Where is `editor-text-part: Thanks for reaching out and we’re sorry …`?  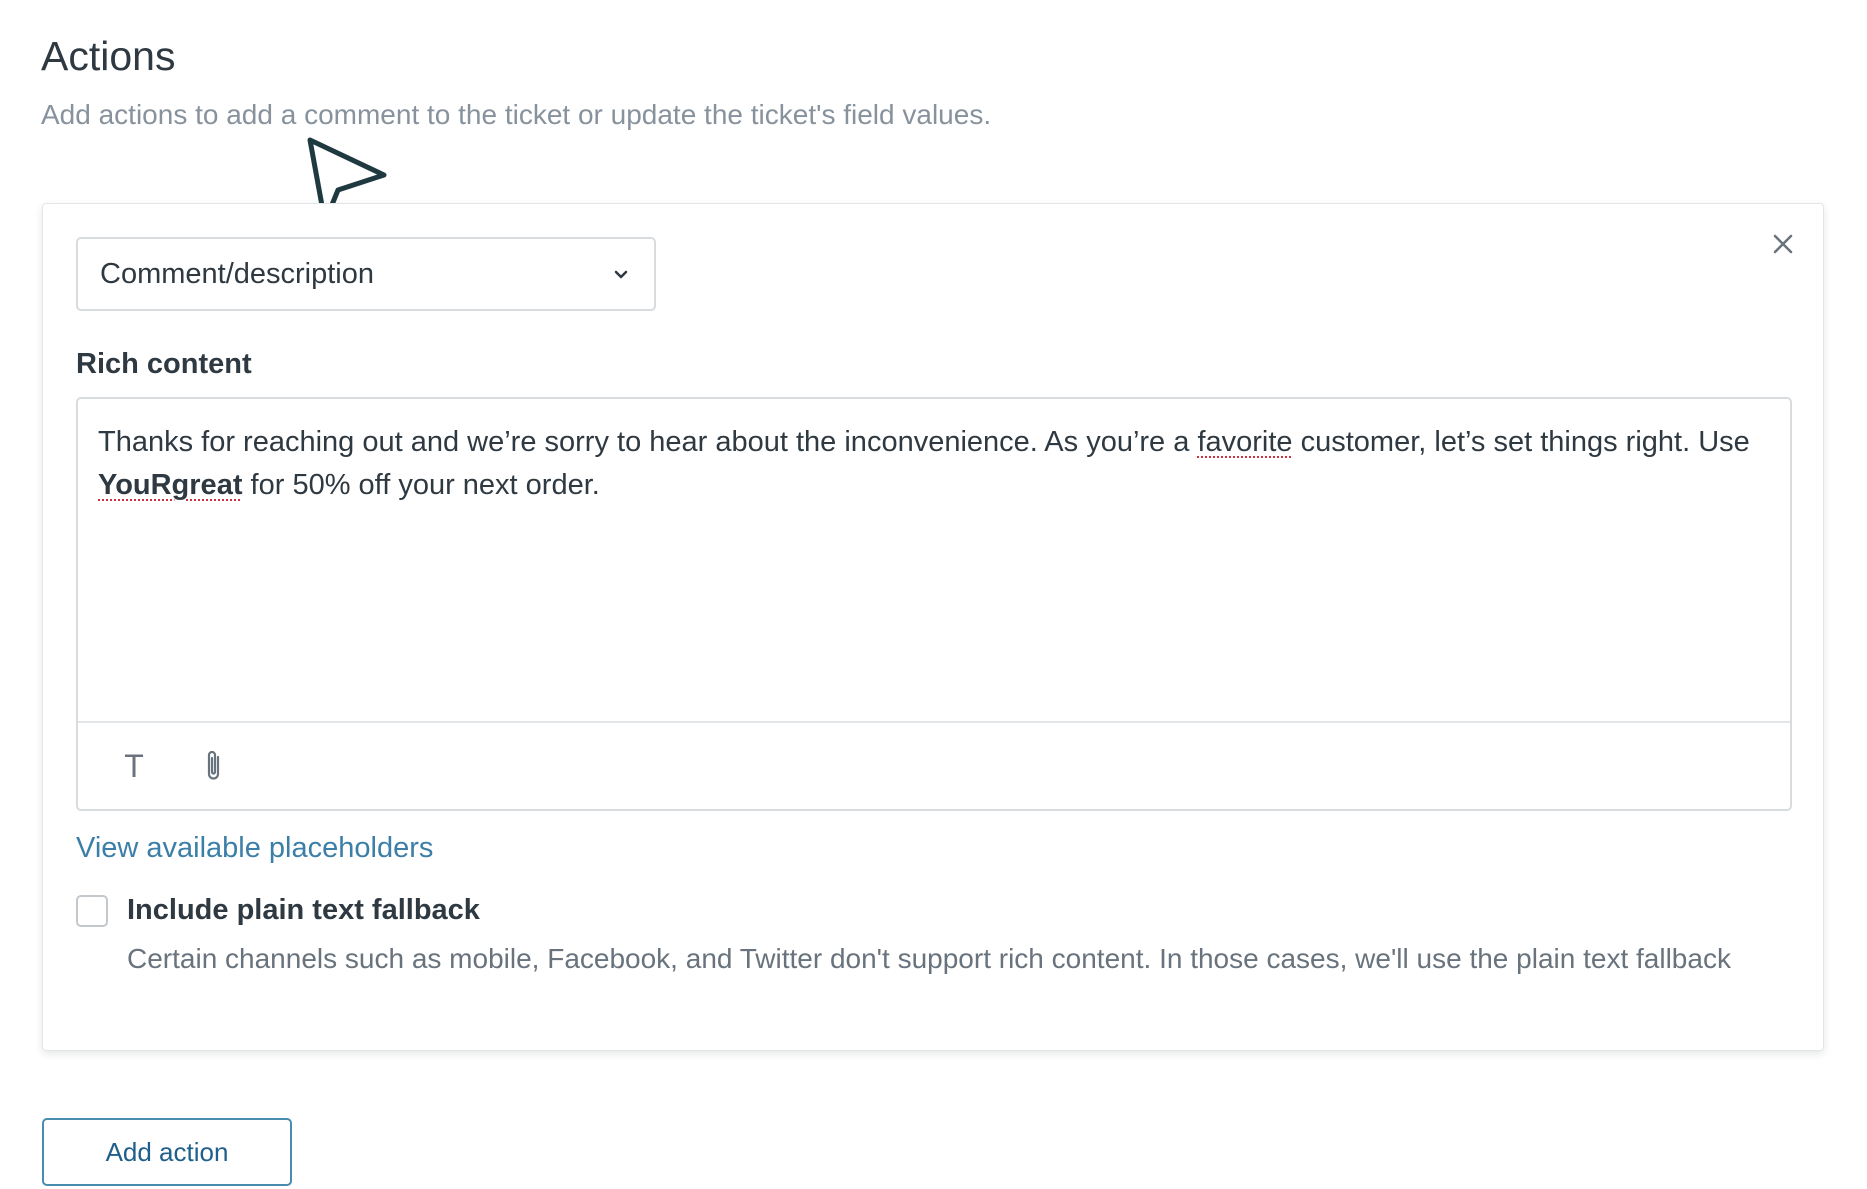 editor-text-part: Thanks for reaching out and we’re sorry … is located at coordinates (648, 442).